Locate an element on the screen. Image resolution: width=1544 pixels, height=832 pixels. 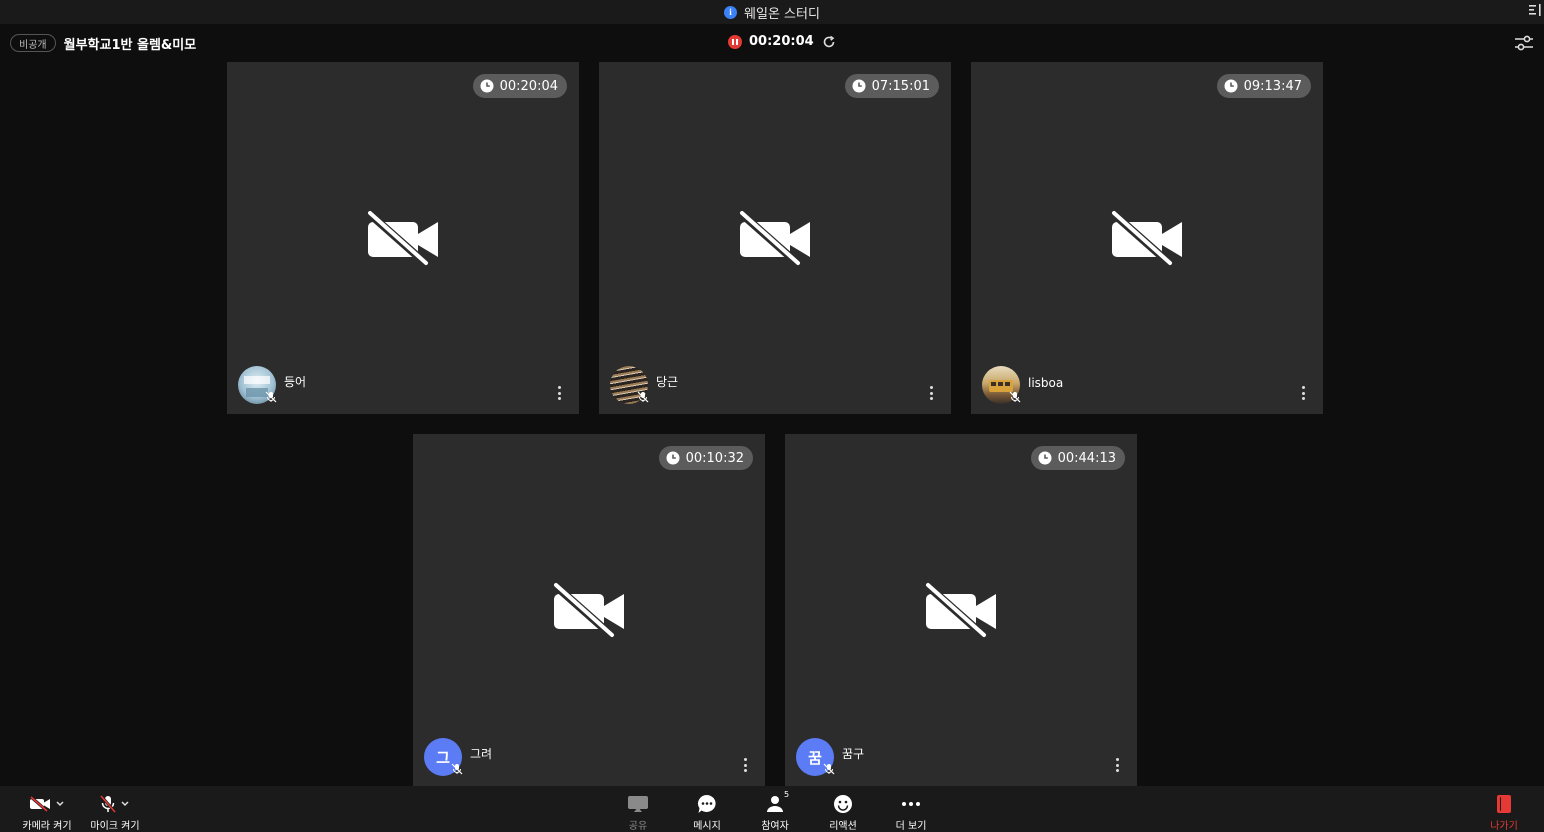
participant-tile: 07:15:01 당근 is located at coordinates (775, 238).